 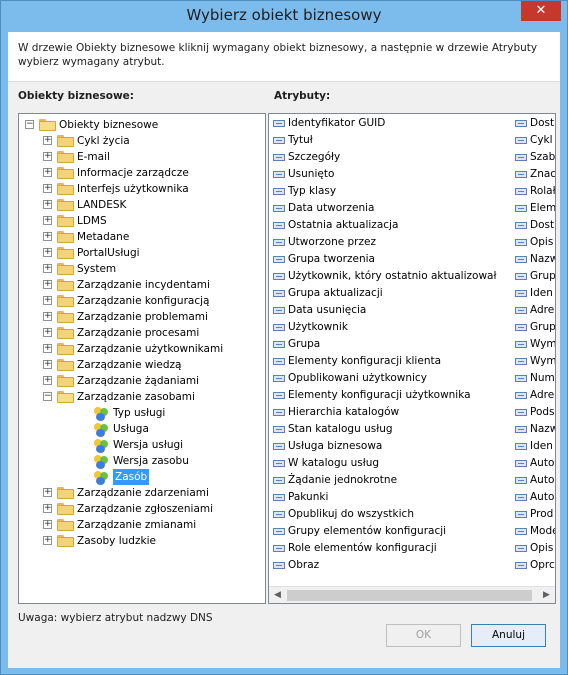 I want to click on attribute-item: Role elementów konfiguracji, so click(x=389, y=548).